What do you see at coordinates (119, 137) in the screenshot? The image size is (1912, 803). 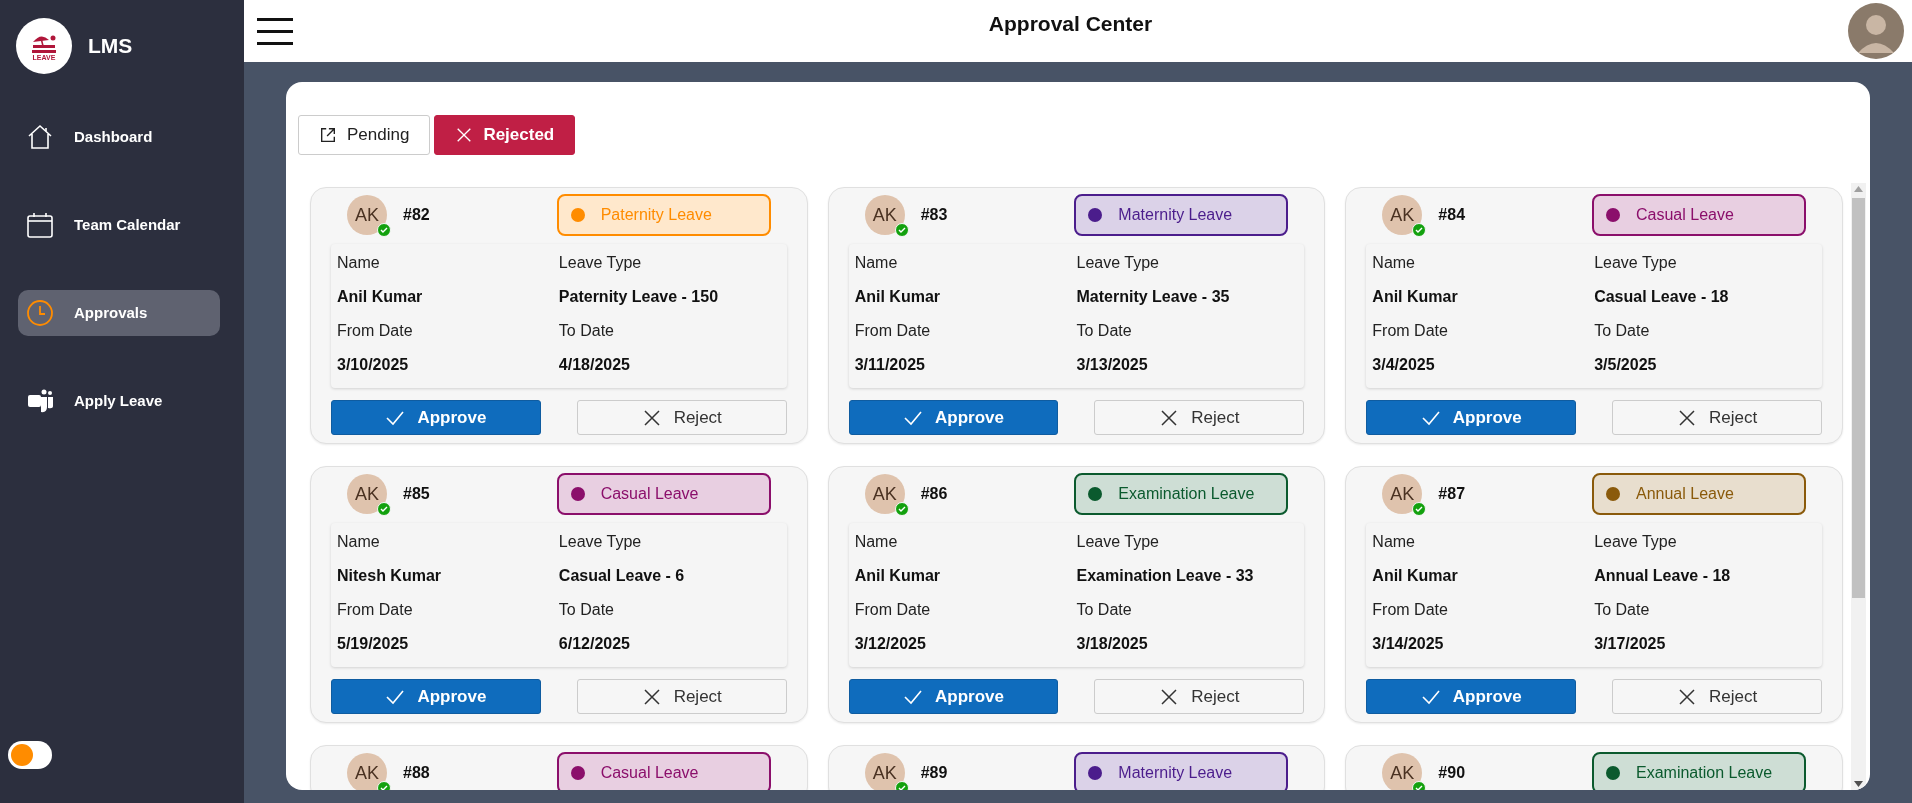 I see `sidebar-item: Dashboard` at bounding box center [119, 137].